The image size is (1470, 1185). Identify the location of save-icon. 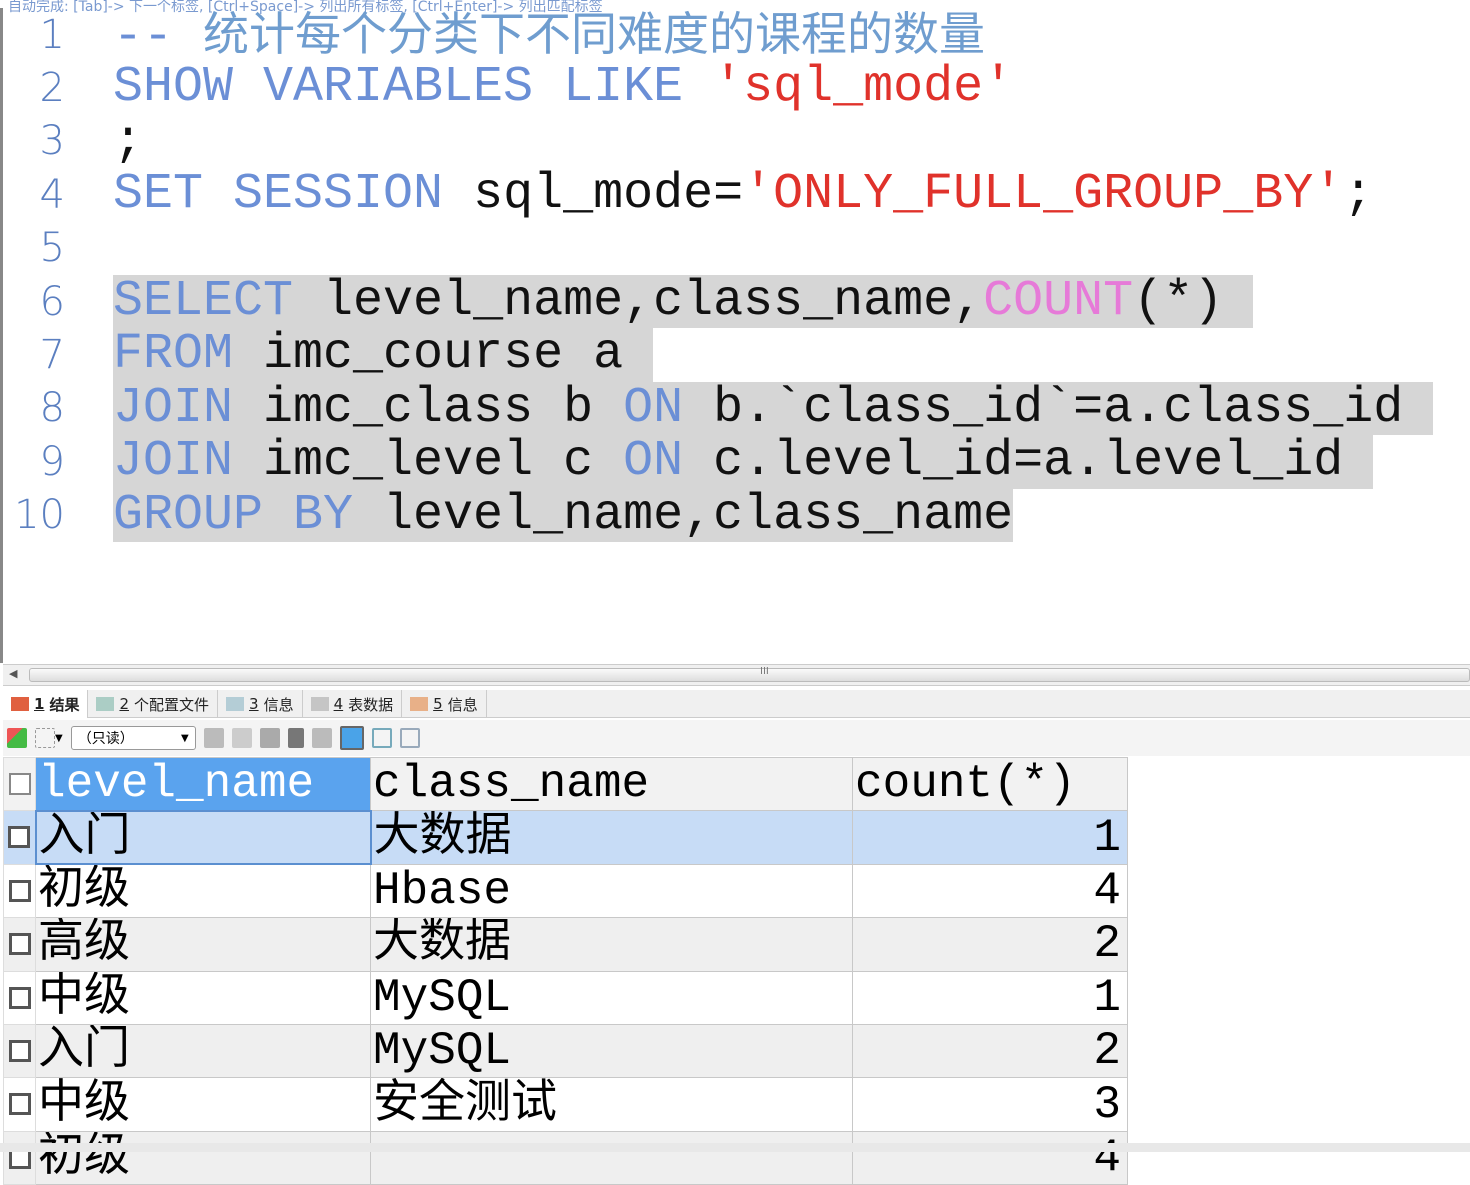
(269, 738).